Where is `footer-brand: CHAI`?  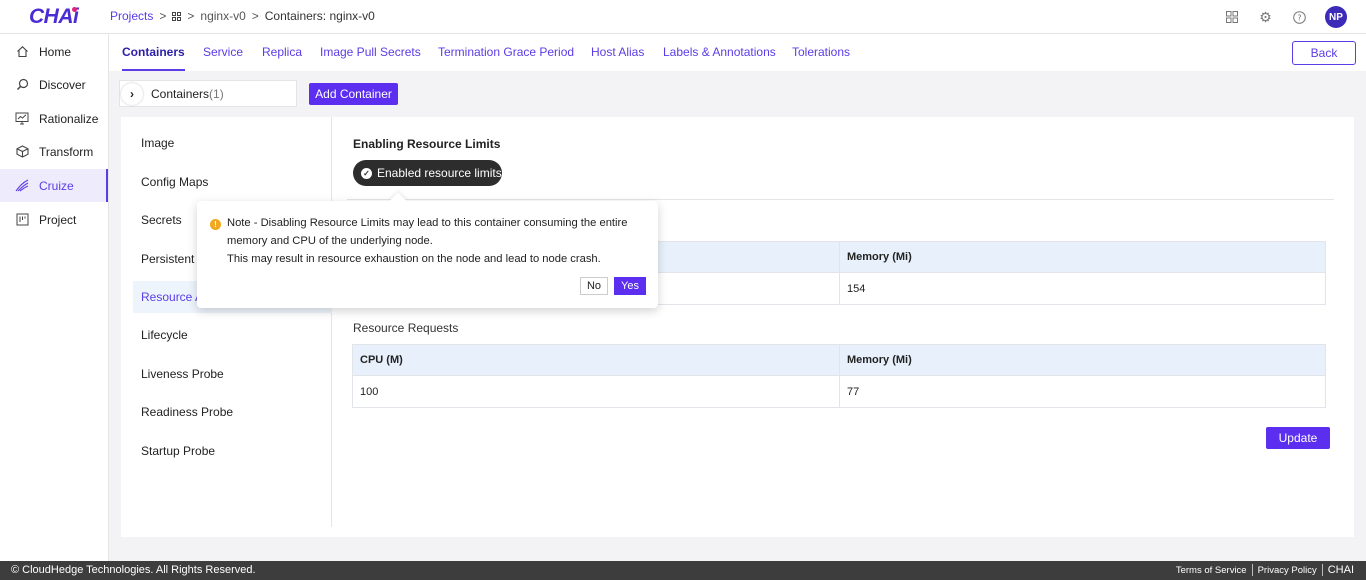 footer-brand: CHAI is located at coordinates (1340, 570).